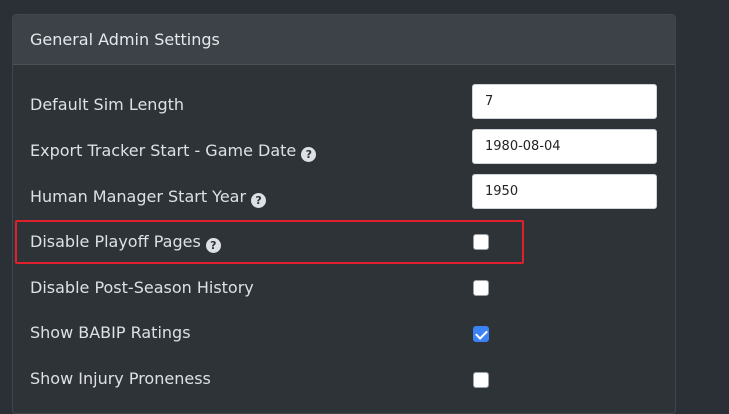 The image size is (729, 414). What do you see at coordinates (344, 194) in the screenshot?
I see `setting-row-human-manager-start-year: Human Manager Start Year?` at bounding box center [344, 194].